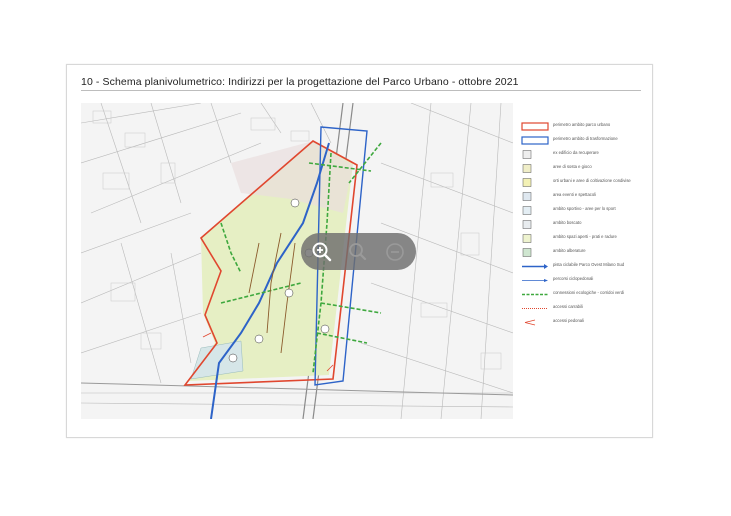 The width and height of the screenshot is (731, 516). I want to click on zoom-out-button, so click(395, 252).